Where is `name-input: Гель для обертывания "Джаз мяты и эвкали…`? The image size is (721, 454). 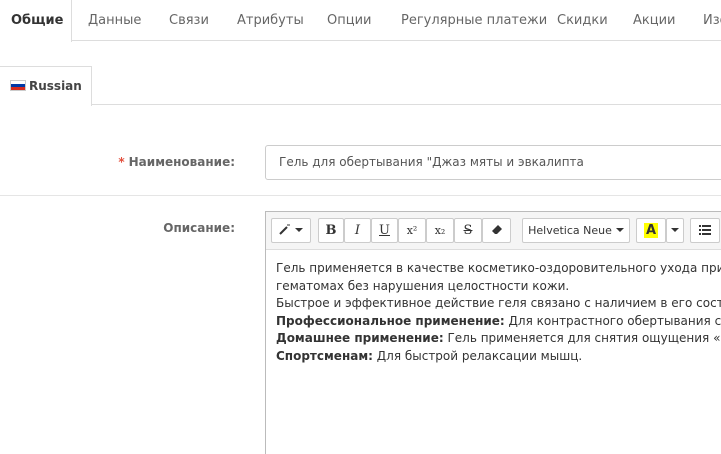
name-input: Гель для обертывания "Джаз мяты и эвкали… is located at coordinates (493, 162).